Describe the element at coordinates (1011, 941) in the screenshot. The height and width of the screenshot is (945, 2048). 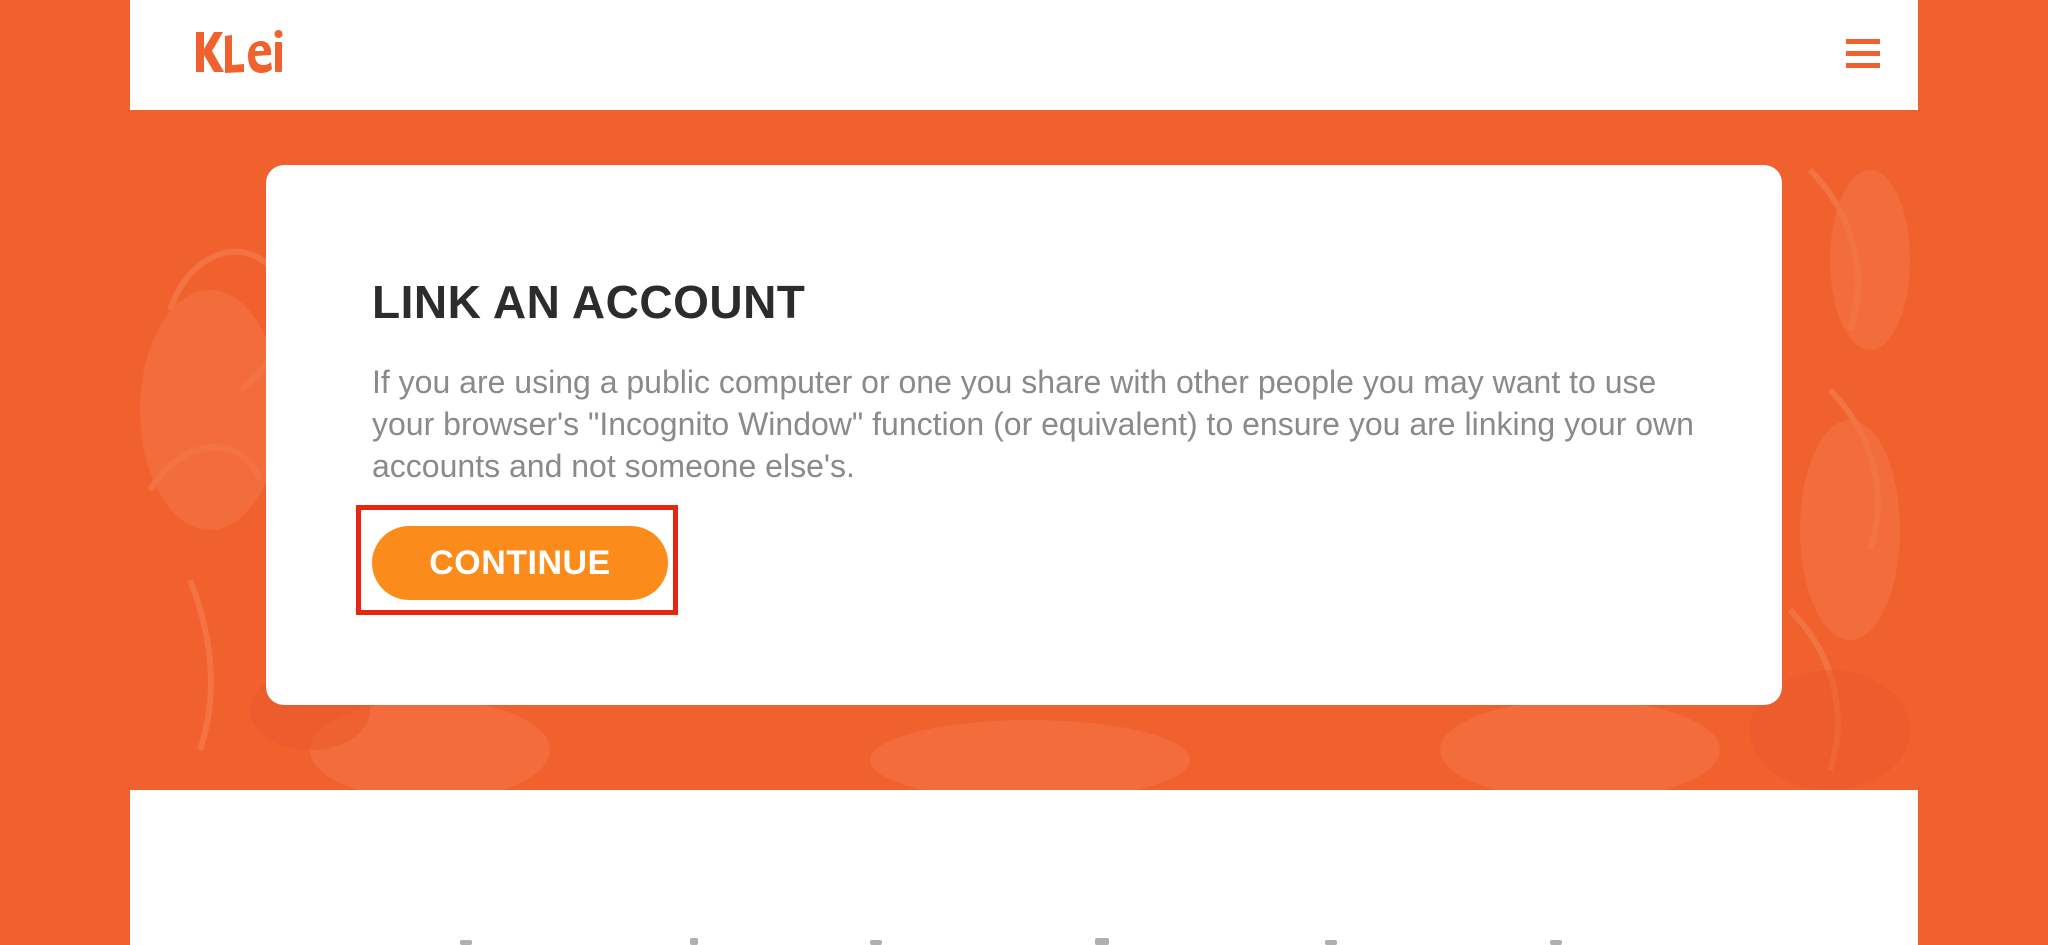
I see `footer-partial-content` at that location.